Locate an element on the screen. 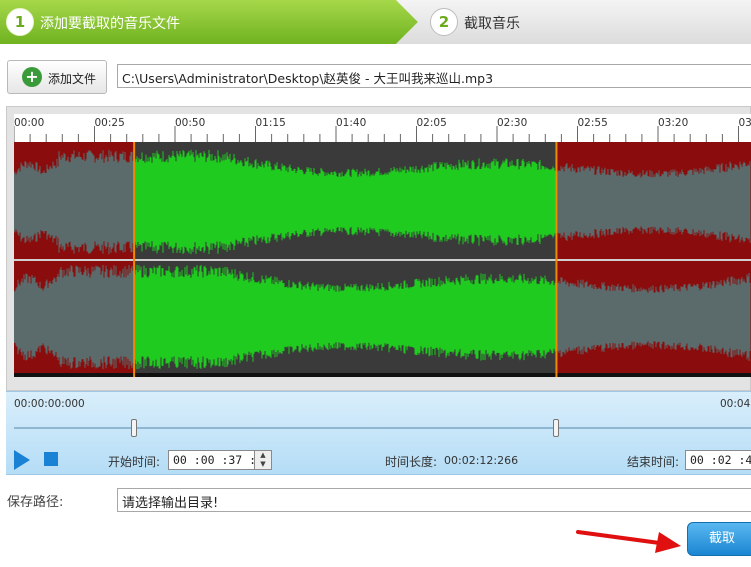 This screenshot has width=751, height=567. wizard-step-add-file: 1 添加要截取的音乐文件 is located at coordinates (209, 22).